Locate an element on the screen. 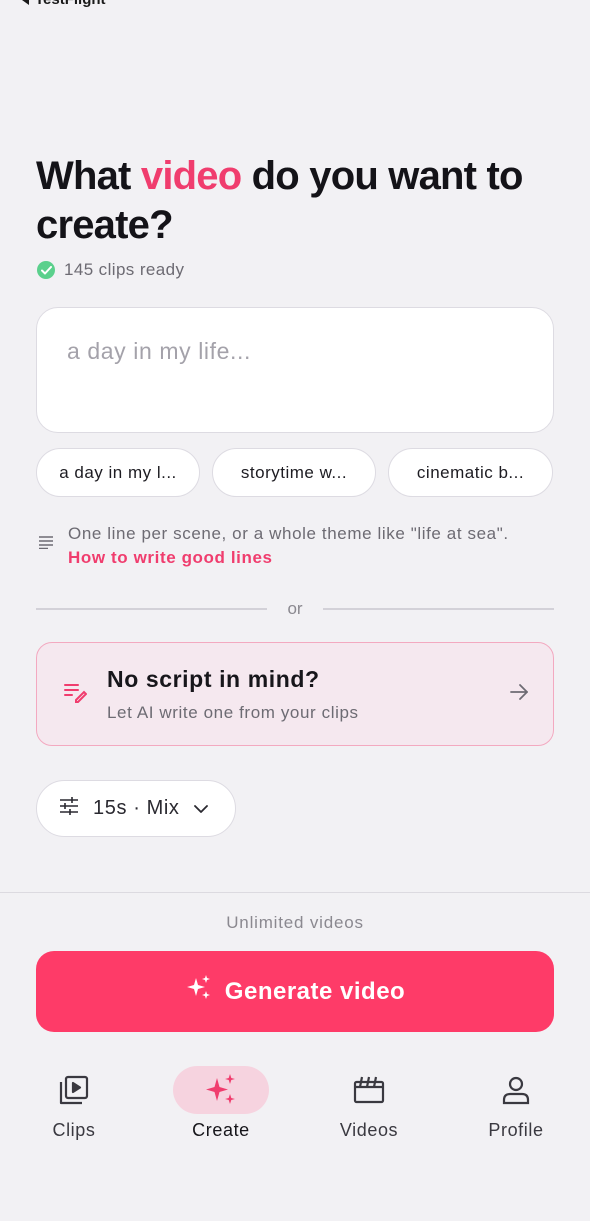 This screenshot has height=1221, width=590. or-label: or is located at coordinates (295, 608).